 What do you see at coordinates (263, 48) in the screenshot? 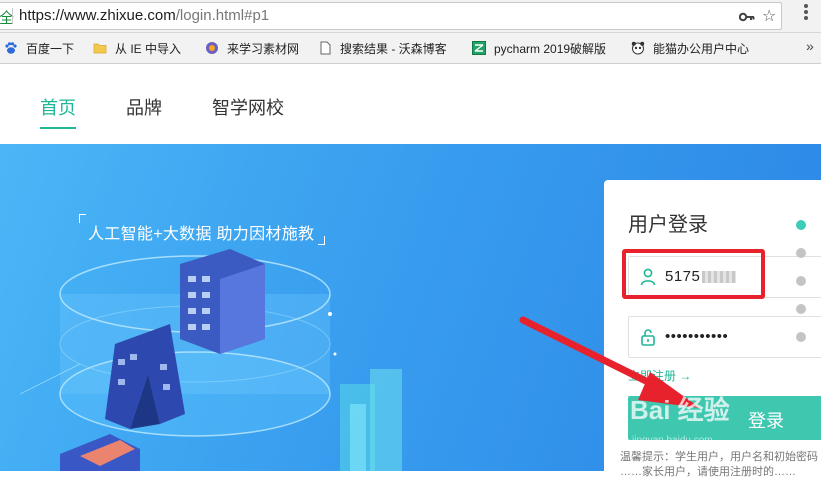
I see `bookmark-label: 来学习素材网` at bounding box center [263, 48].